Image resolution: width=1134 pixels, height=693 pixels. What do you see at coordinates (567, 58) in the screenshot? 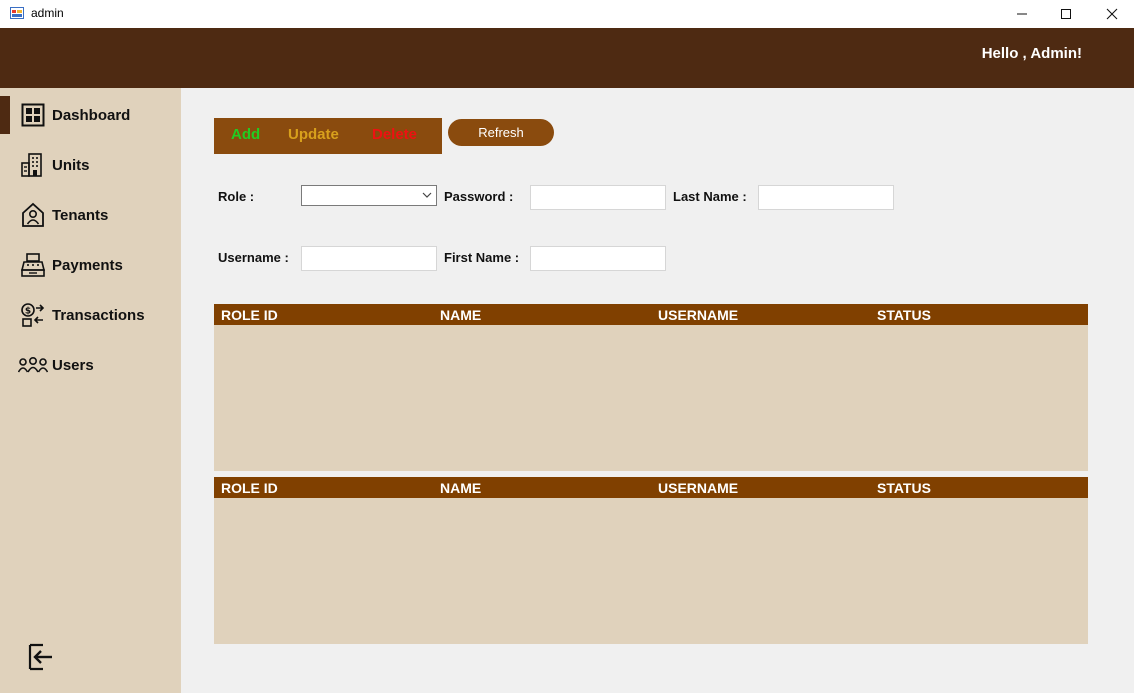
I see `app-header: Hello , Admin!` at bounding box center [567, 58].